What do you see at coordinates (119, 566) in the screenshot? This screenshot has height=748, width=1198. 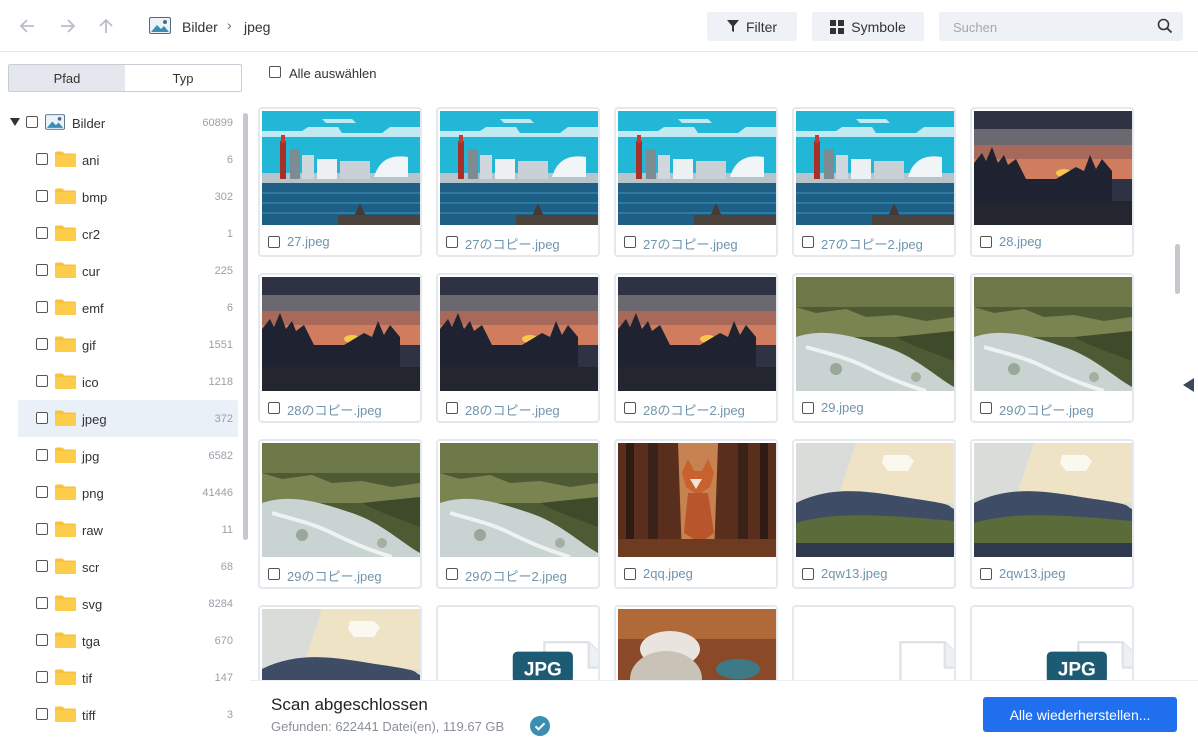 I see `sidebar-item-scr: scr 68` at bounding box center [119, 566].